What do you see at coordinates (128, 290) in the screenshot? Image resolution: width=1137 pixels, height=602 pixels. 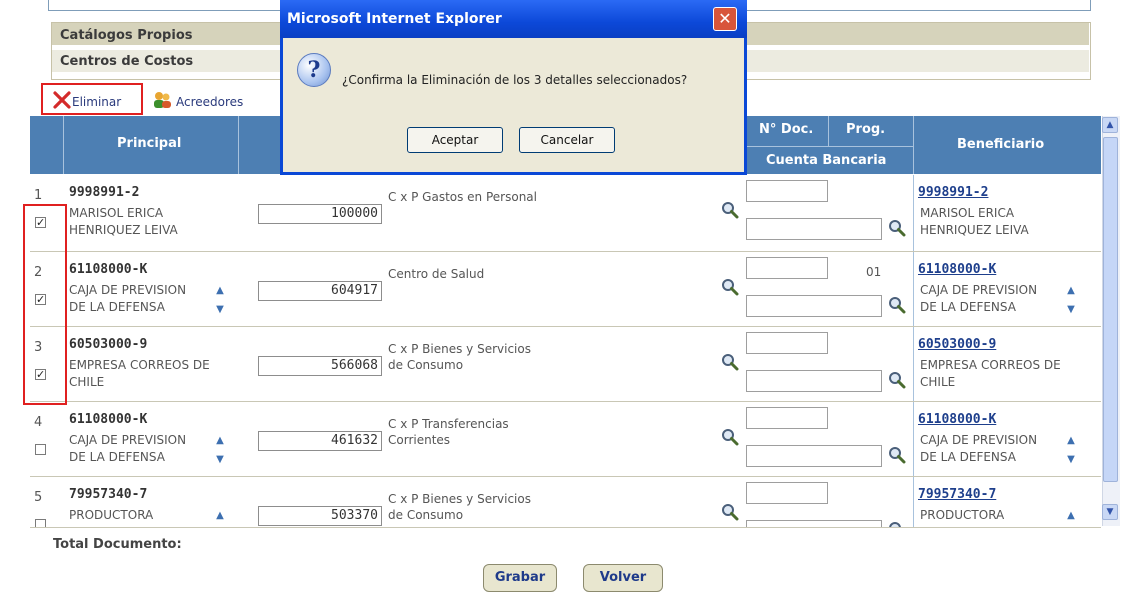 I see `principal-name-line1: CAJA DE PREVISION` at bounding box center [128, 290].